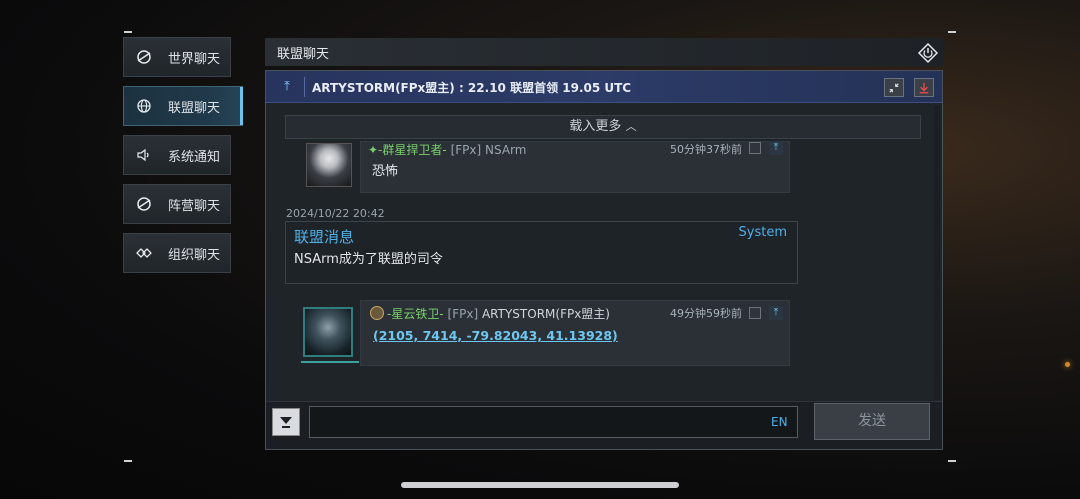 This screenshot has height=499, width=1080. I want to click on pinned-expand-button, so click(894, 87).